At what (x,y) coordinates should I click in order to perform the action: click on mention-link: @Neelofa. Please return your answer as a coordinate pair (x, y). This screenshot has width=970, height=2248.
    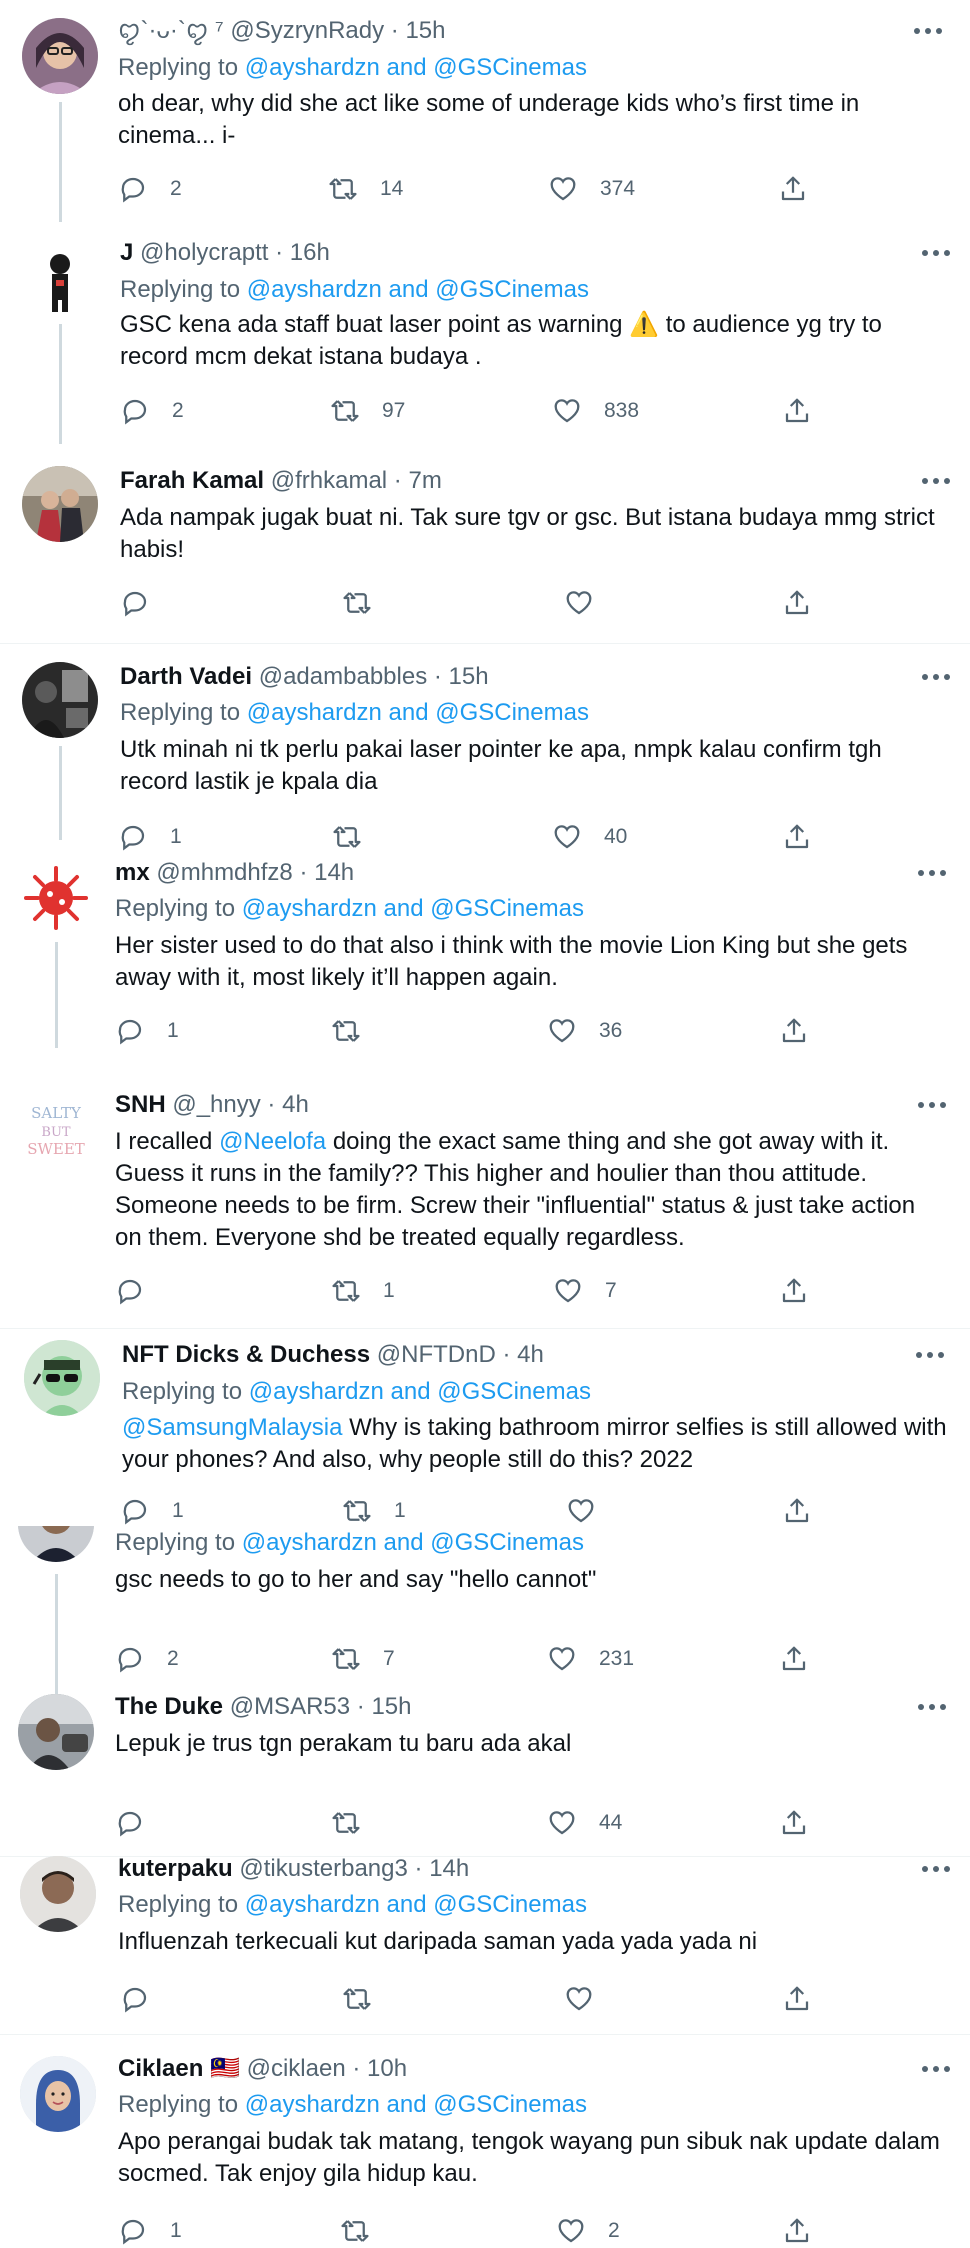
    Looking at the image, I should click on (272, 1141).